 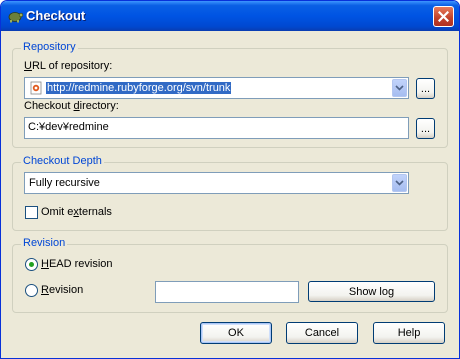 What do you see at coordinates (62, 161) in the screenshot?
I see `checkout-depth-legend: Checkout Depth` at bounding box center [62, 161].